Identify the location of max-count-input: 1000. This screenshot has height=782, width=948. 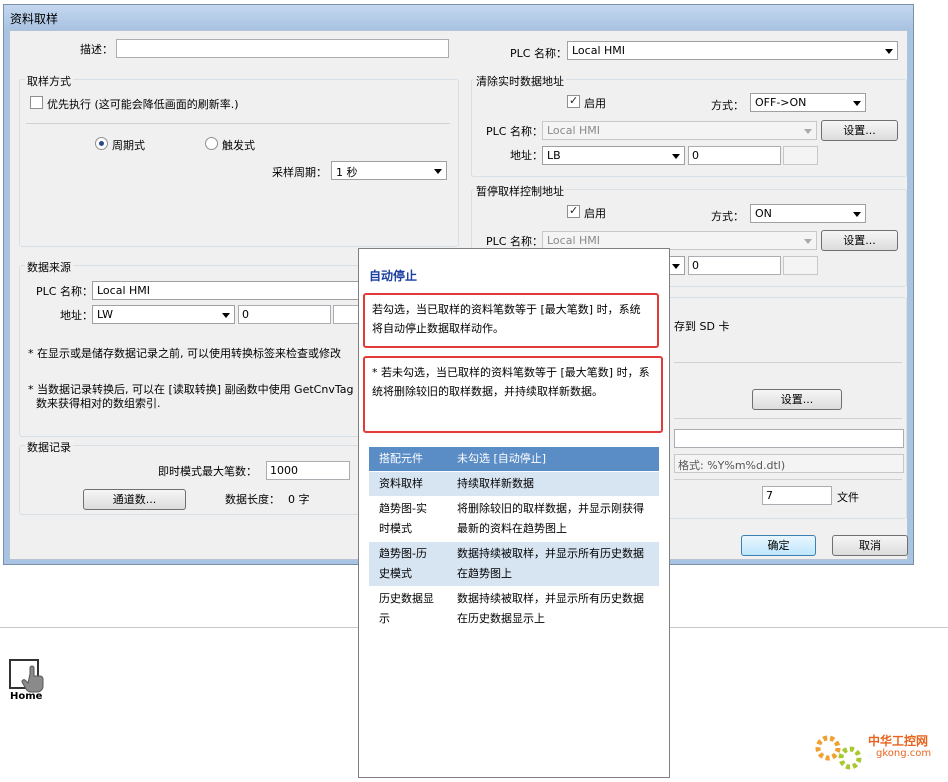
(308, 470).